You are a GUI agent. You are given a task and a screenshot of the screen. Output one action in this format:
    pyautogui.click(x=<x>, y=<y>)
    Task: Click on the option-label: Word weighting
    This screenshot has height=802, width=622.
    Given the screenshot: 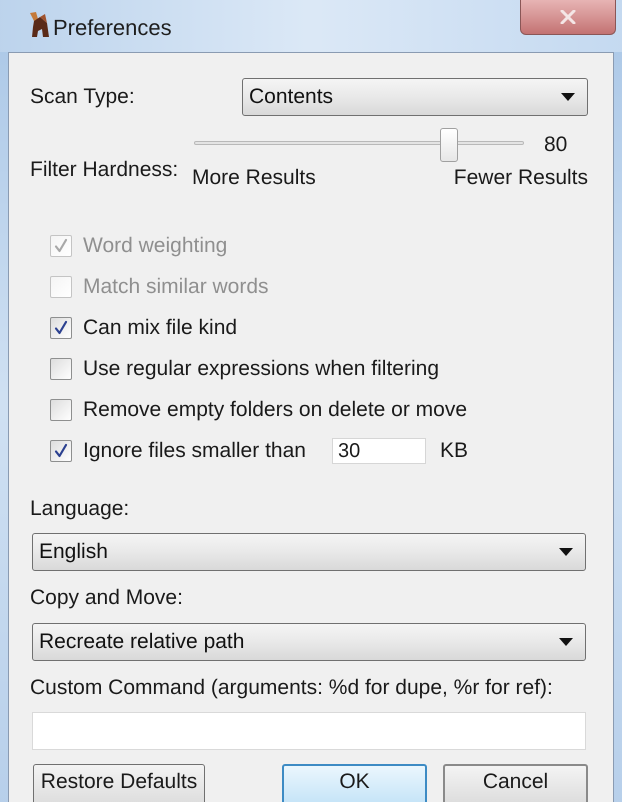 What is the action you would take?
    pyautogui.click(x=155, y=246)
    